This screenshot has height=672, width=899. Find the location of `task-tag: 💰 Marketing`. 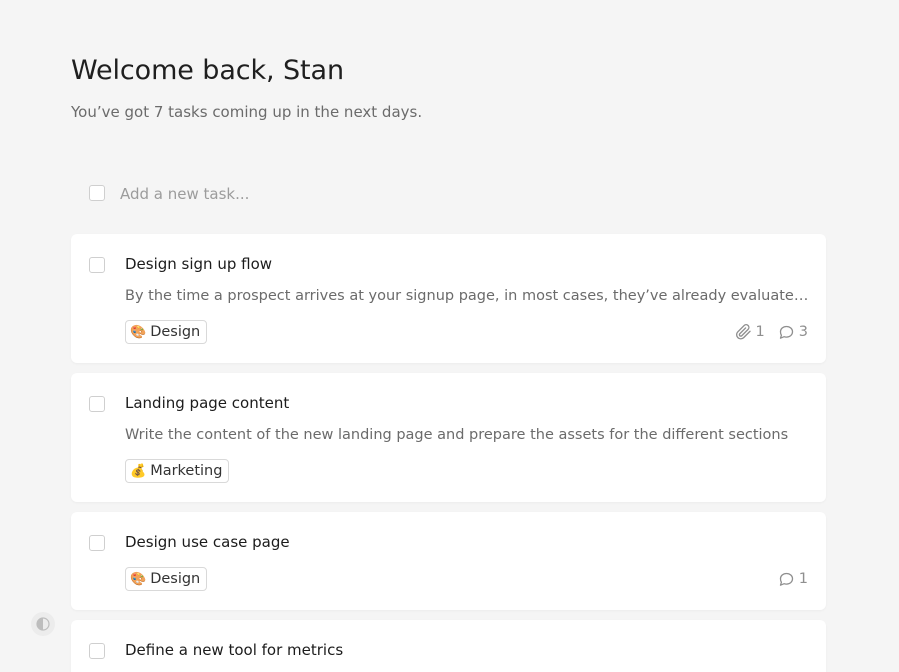

task-tag: 💰 Marketing is located at coordinates (177, 471).